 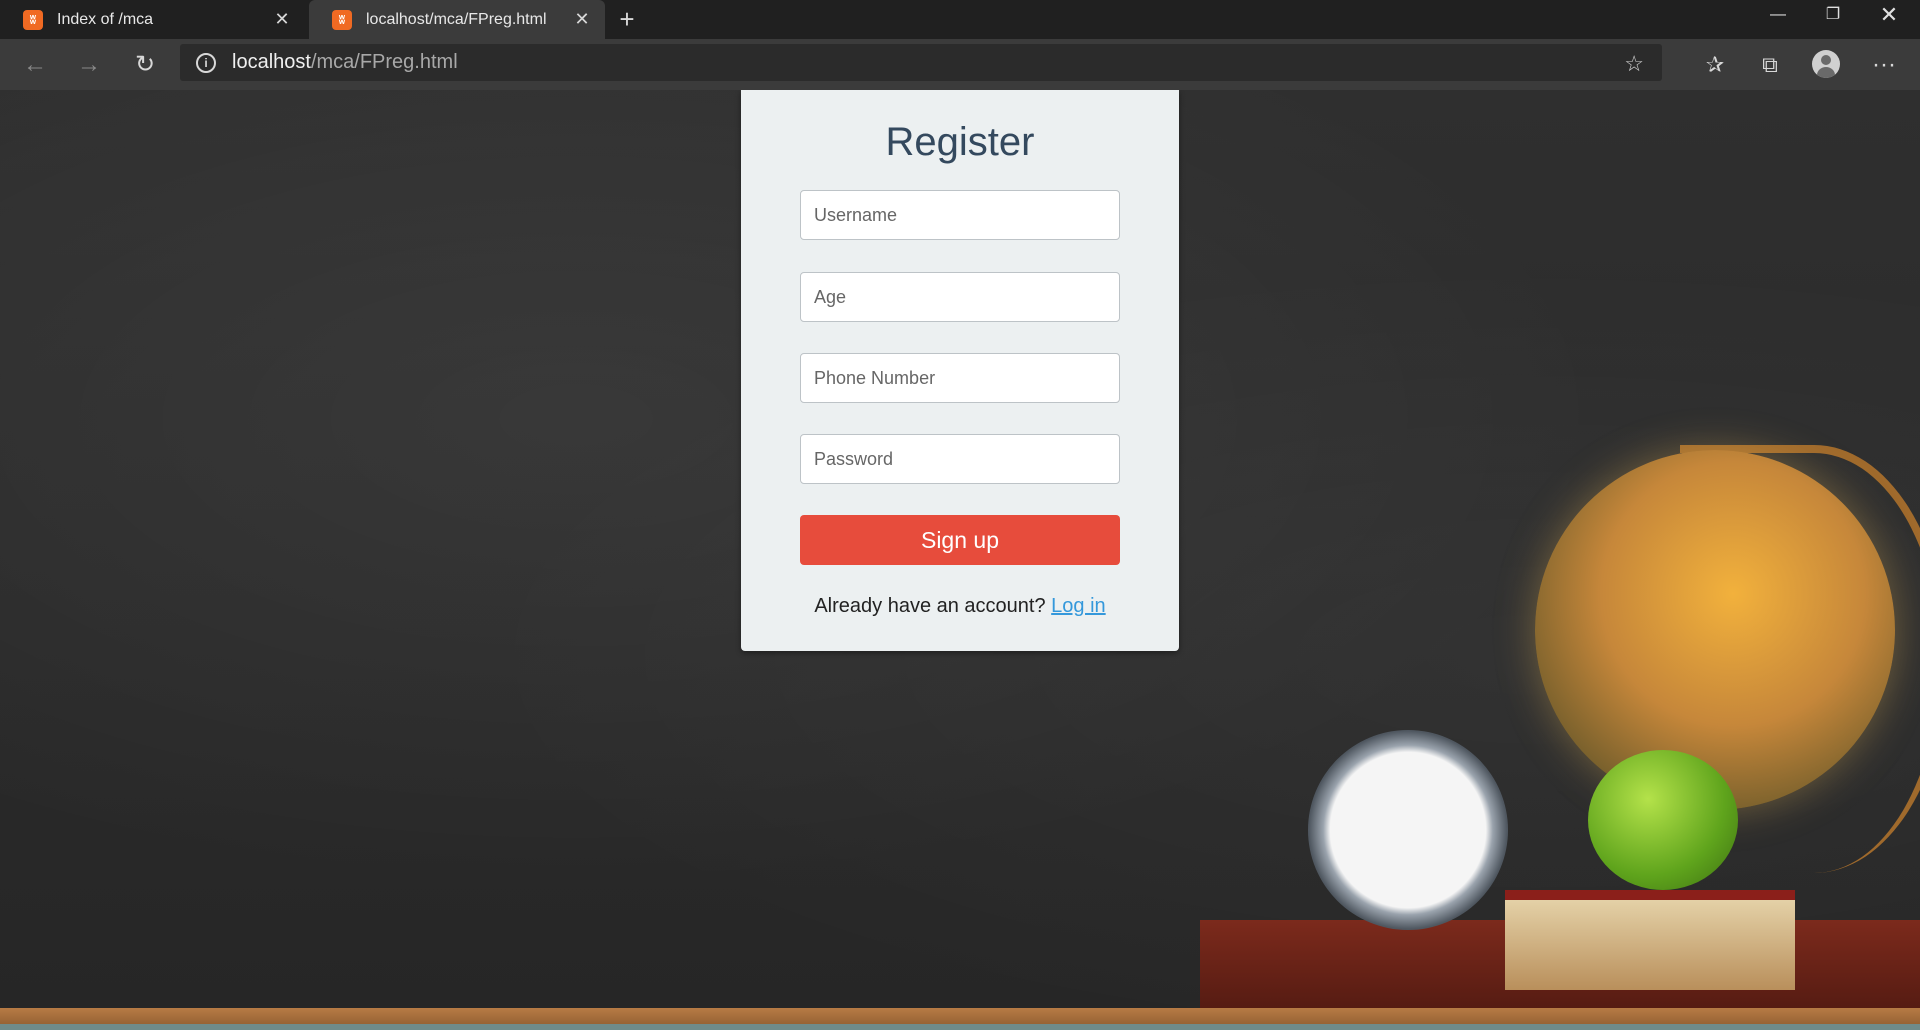 What do you see at coordinates (1715, 630) in the screenshot?
I see `globe-decoration` at bounding box center [1715, 630].